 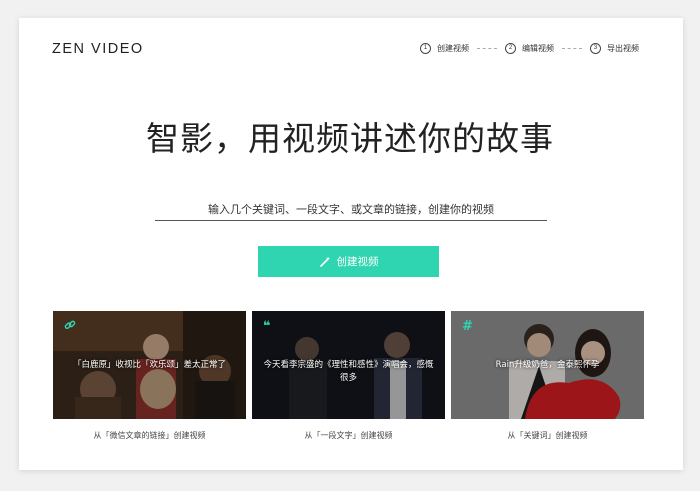 I want to click on step-label: 编辑视频, so click(x=538, y=48).